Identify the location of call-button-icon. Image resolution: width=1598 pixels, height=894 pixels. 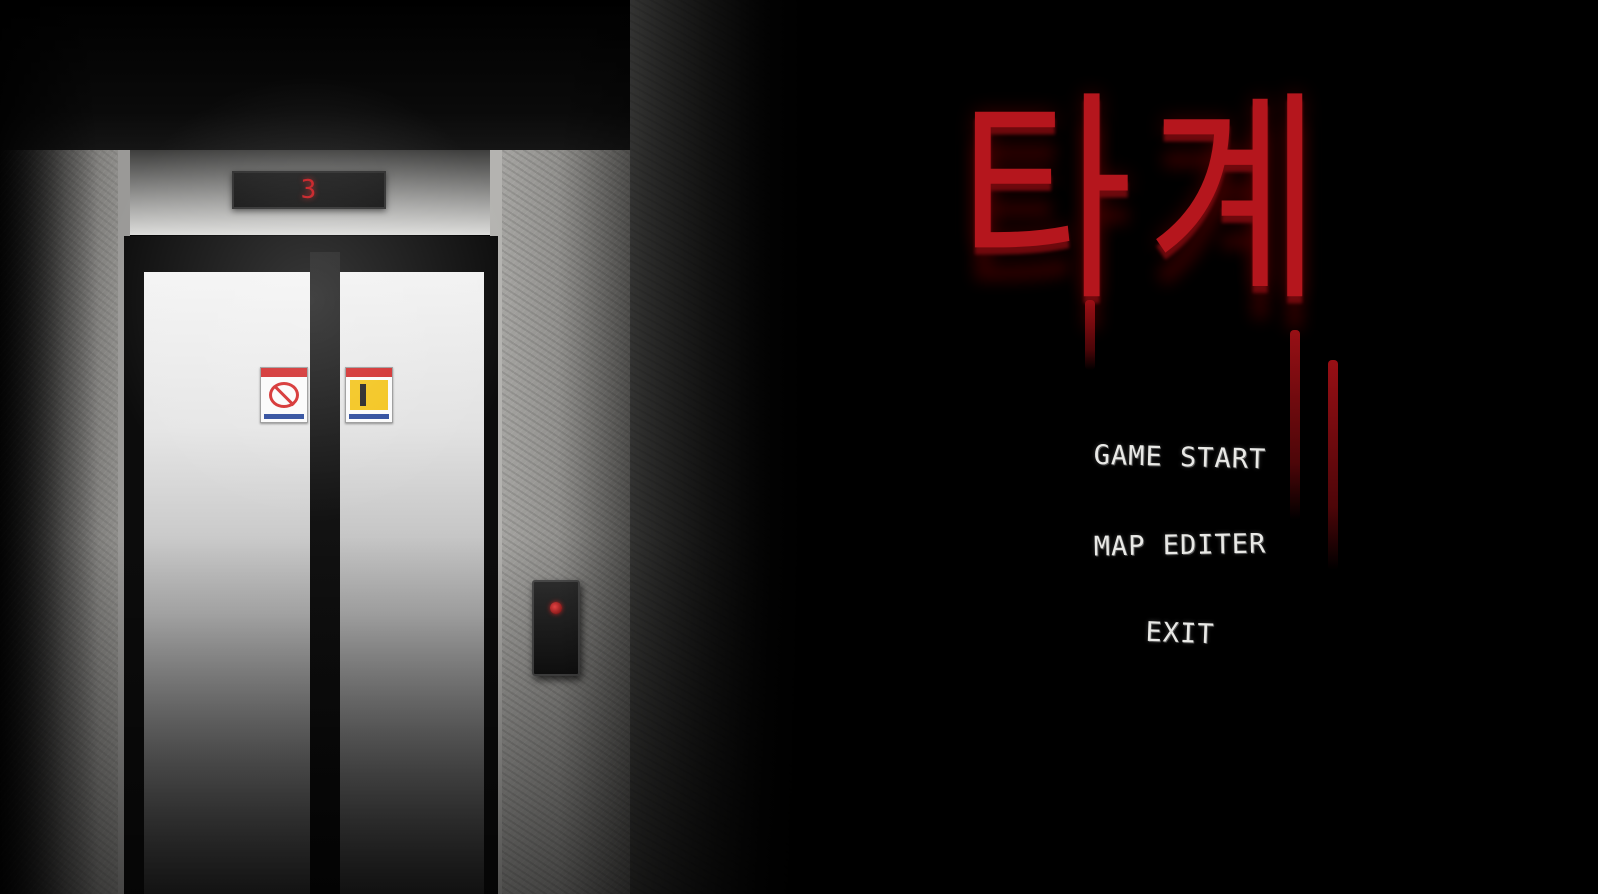
(556, 608).